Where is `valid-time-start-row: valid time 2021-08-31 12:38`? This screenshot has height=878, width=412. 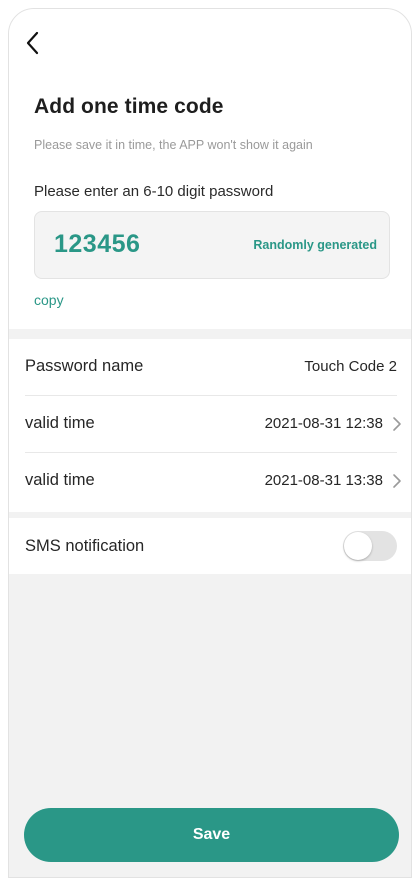
valid-time-start-row: valid time 2021-08-31 12:38 is located at coordinates (210, 424).